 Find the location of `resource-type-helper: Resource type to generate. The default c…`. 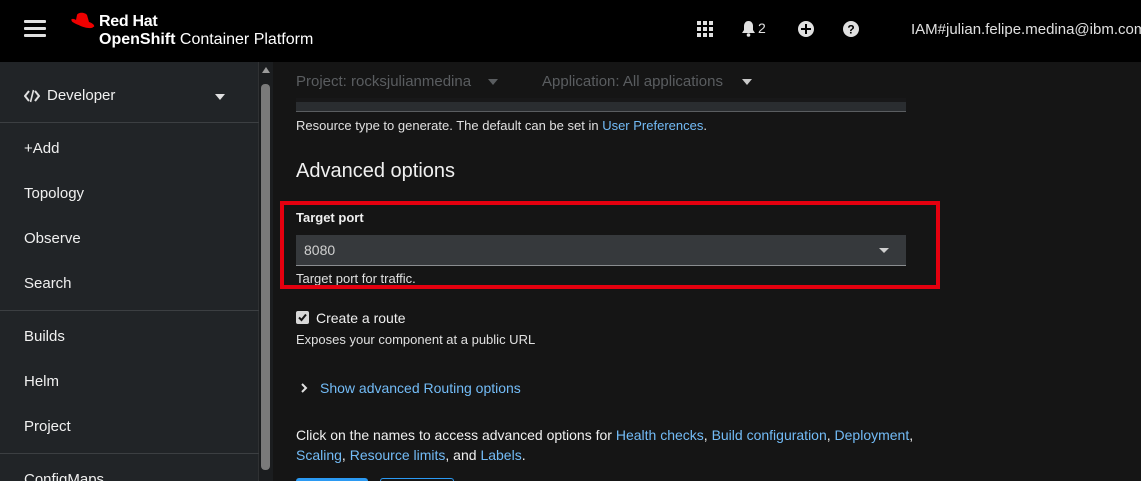

resource-type-helper: Resource type to generate. The default c… is located at coordinates (501, 125).